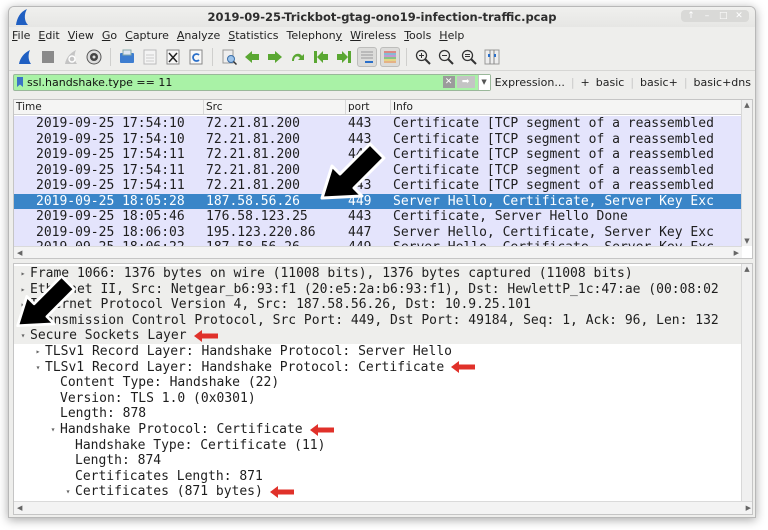 The height and width of the screenshot is (530, 768). What do you see at coordinates (746, 383) in the screenshot?
I see `details-vertical-scrollbar: ▲` at bounding box center [746, 383].